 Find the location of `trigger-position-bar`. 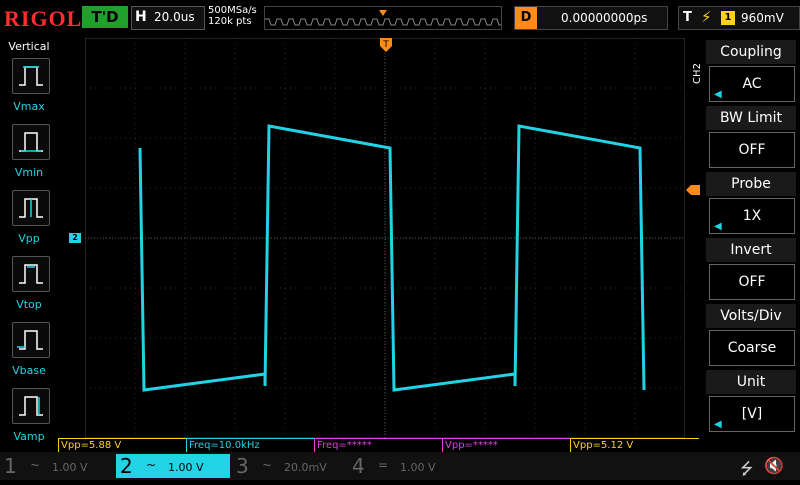

trigger-position-bar is located at coordinates (383, 18).